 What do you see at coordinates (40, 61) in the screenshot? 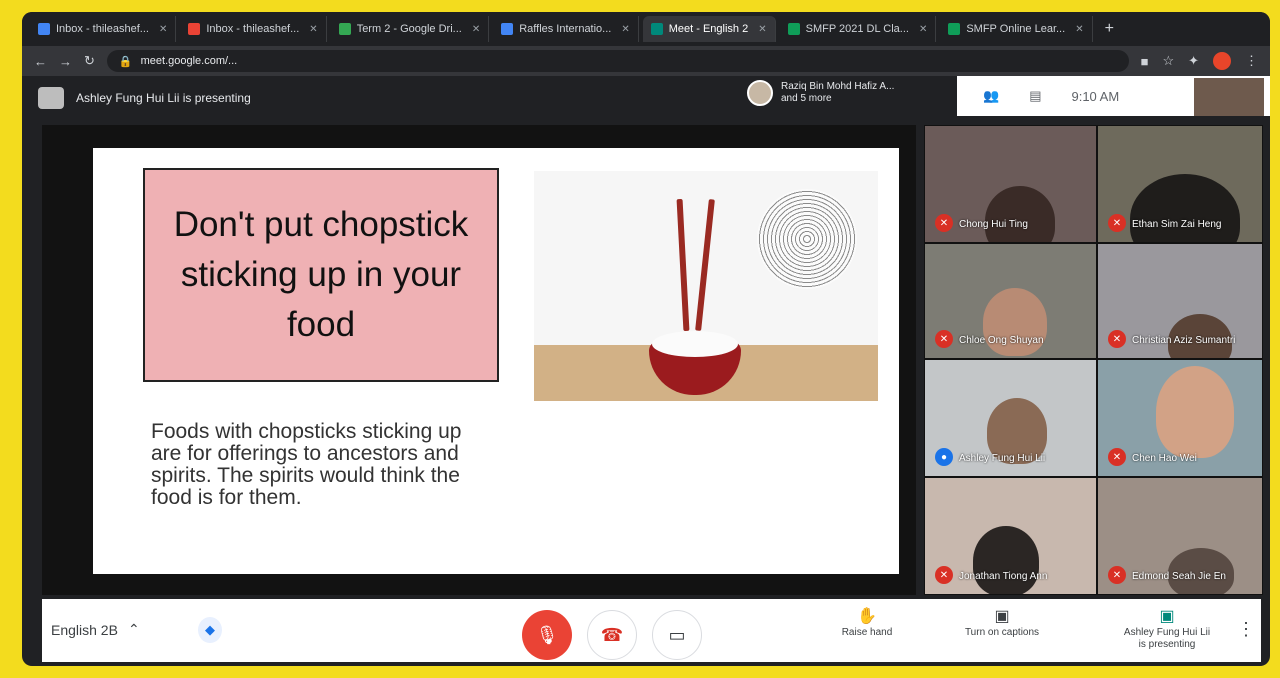
I see `back-icon: ←` at bounding box center [40, 61].